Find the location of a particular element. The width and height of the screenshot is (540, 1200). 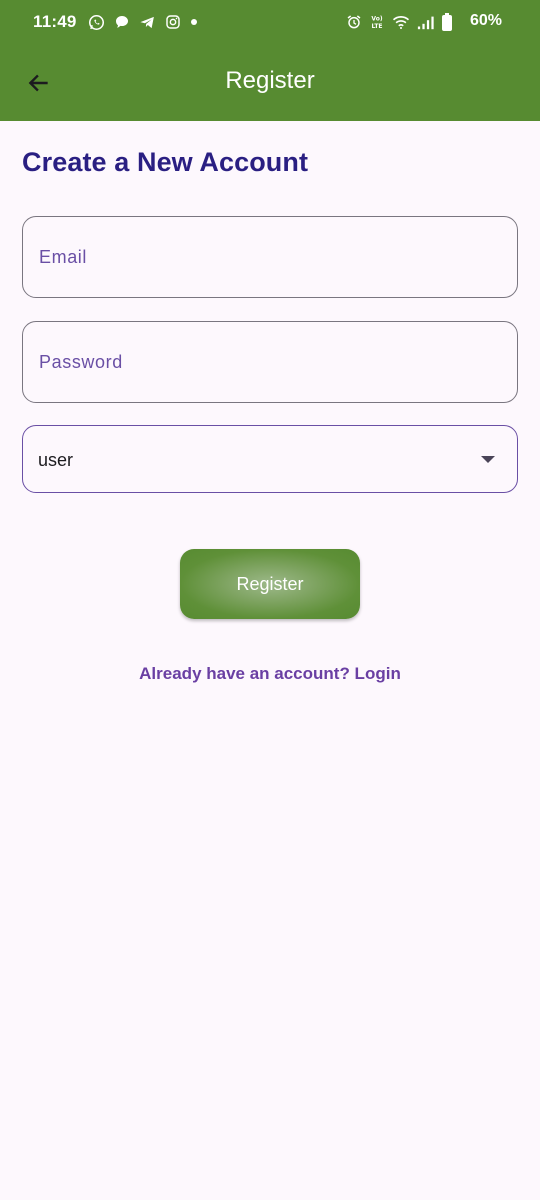

alarm-icon is located at coordinates (354, 22).